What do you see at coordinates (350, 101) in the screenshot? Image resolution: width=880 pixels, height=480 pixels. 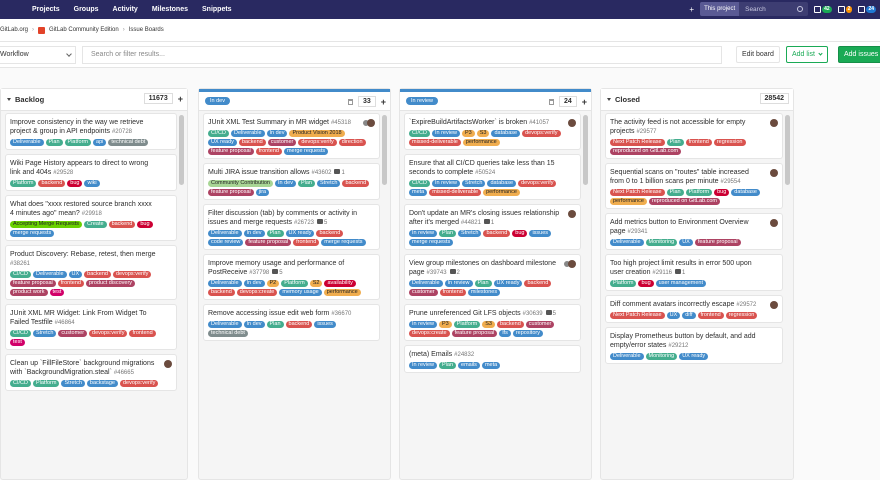 I see `trash-icon` at bounding box center [350, 101].